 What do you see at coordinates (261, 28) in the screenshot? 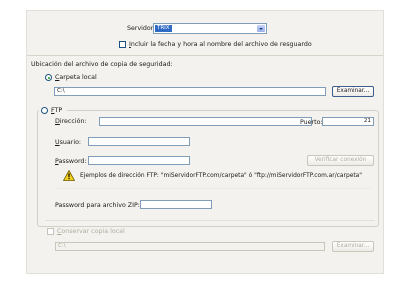
I see `chevron-down-icon` at bounding box center [261, 28].